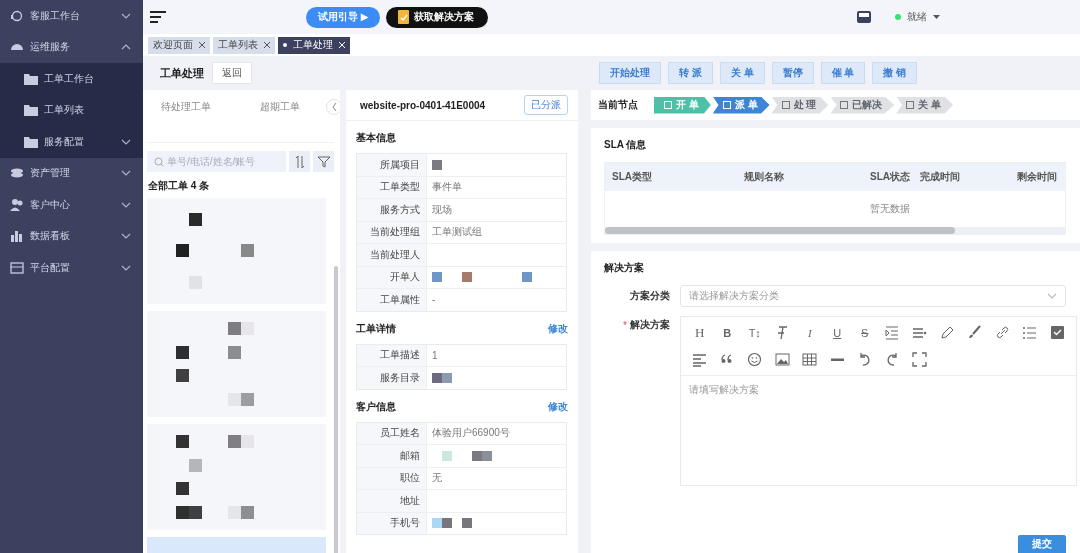  I want to click on action-button: 催 单, so click(843, 73).